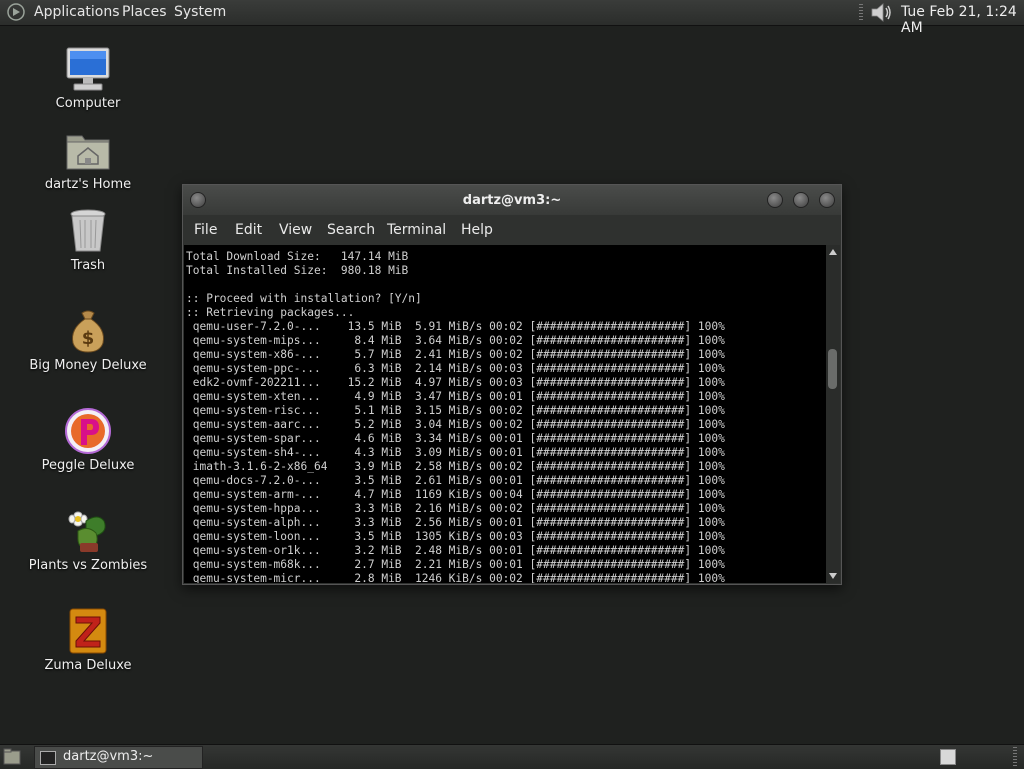 The width and height of the screenshot is (1024, 769). Describe the element at coordinates (108, 756) in the screenshot. I see `taskbar-label: dartz@vm3:~` at that location.